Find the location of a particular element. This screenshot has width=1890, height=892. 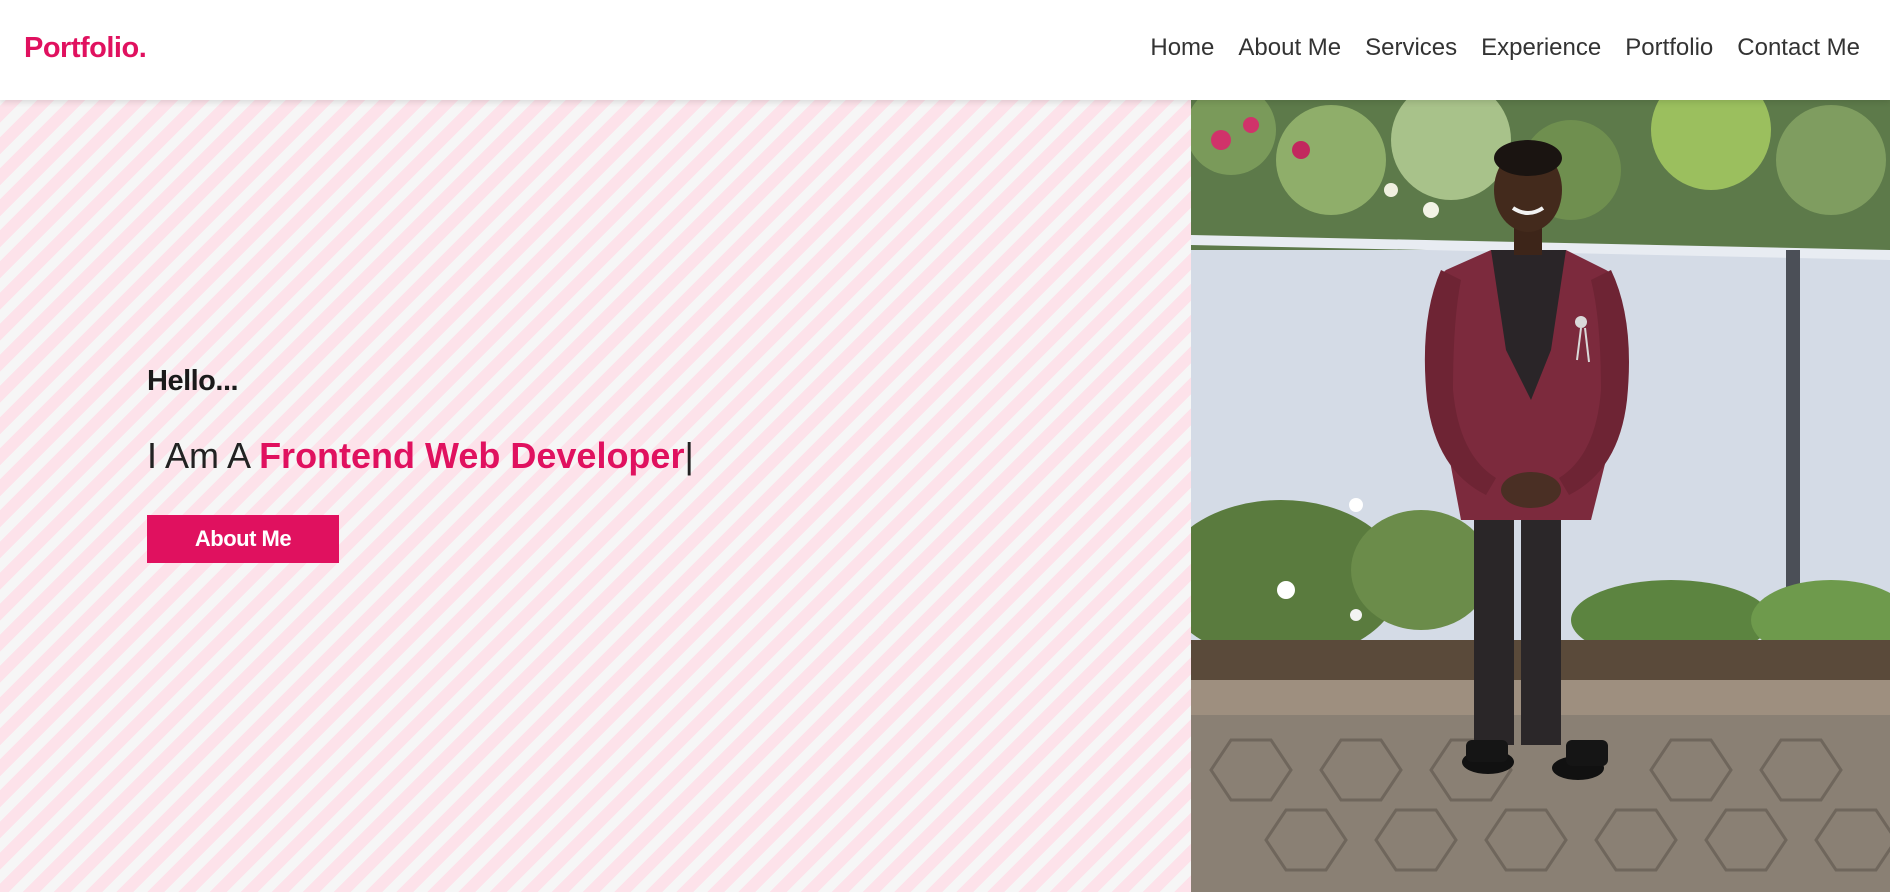

hero-headline: I Am A Frontend Web Developer| is located at coordinates (420, 456).